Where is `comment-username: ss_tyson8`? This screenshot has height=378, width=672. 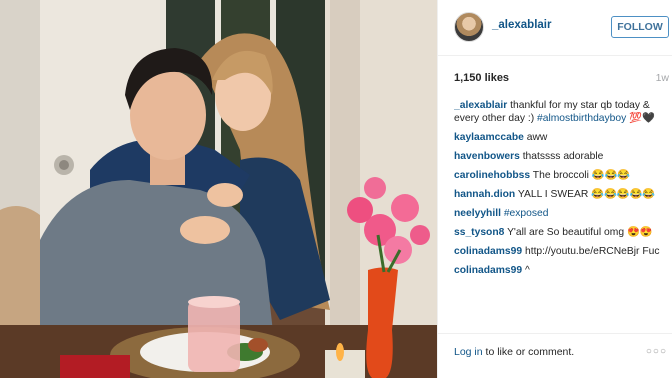
comment-username: ss_tyson8 is located at coordinates (479, 232).